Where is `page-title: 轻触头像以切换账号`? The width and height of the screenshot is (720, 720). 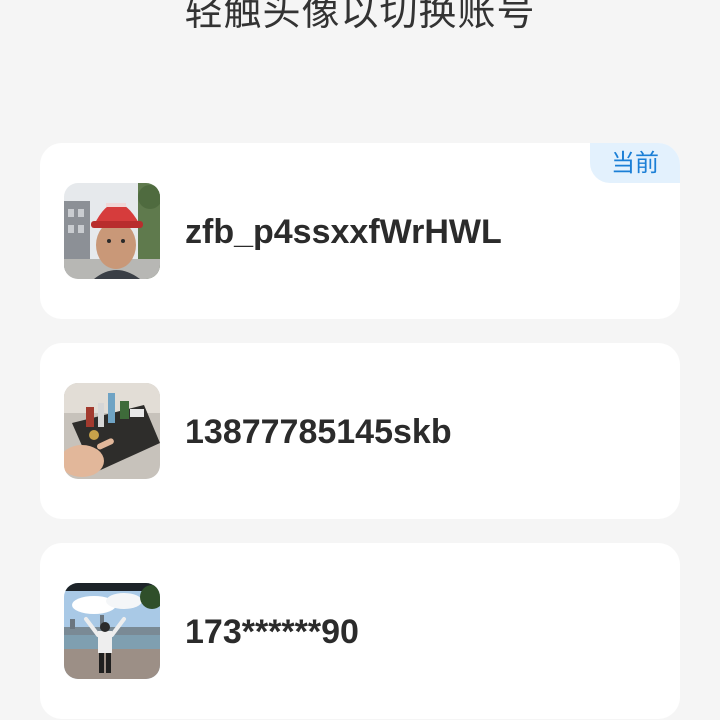 page-title: 轻触头像以切换账号 is located at coordinates (360, 17).